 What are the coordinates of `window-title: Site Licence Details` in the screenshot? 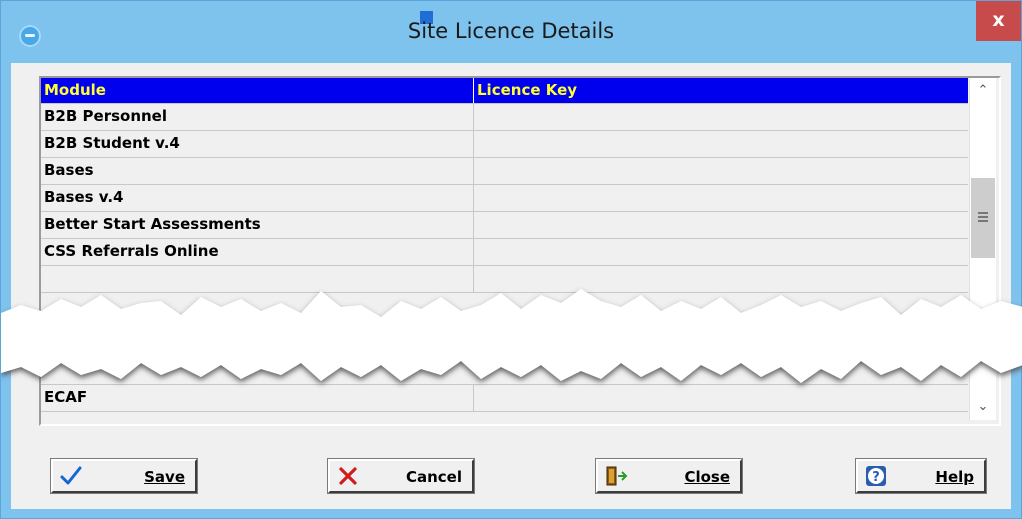 It's located at (511, 31).